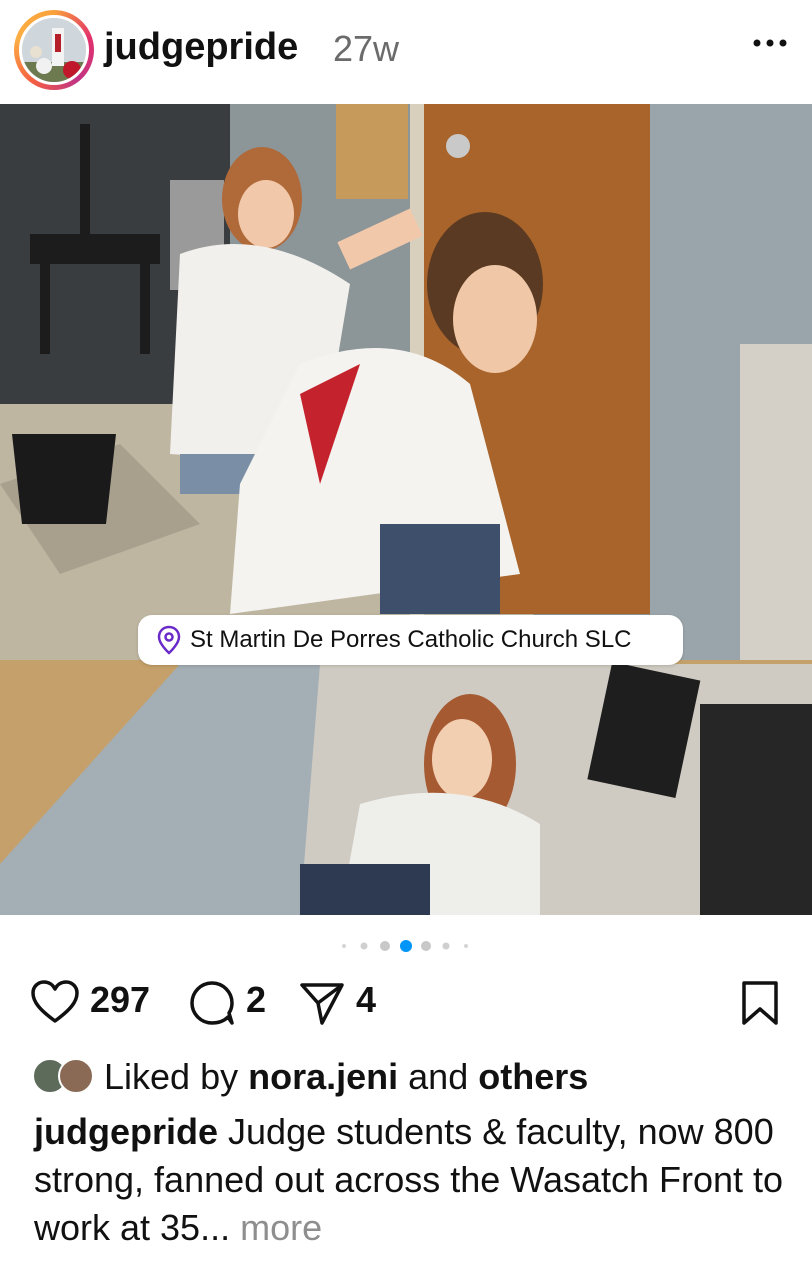  Describe the element at coordinates (169, 640) in the screenshot. I see `location-pin-icon` at that location.